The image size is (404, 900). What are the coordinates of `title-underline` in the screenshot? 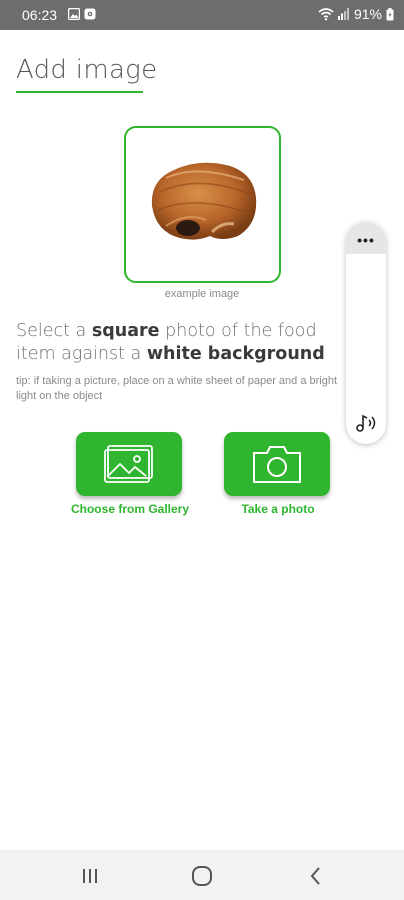 It's located at (79, 92).